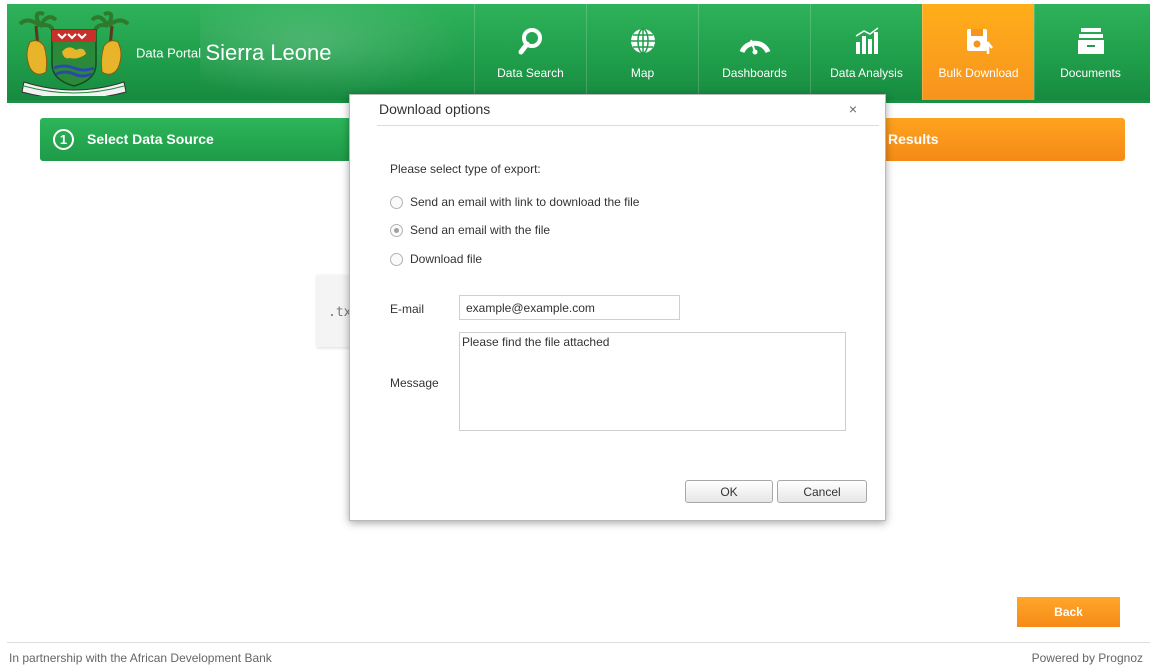 The image size is (1157, 668). Describe the element at coordinates (530, 73) in the screenshot. I see `nav-label: Data Search` at that location.